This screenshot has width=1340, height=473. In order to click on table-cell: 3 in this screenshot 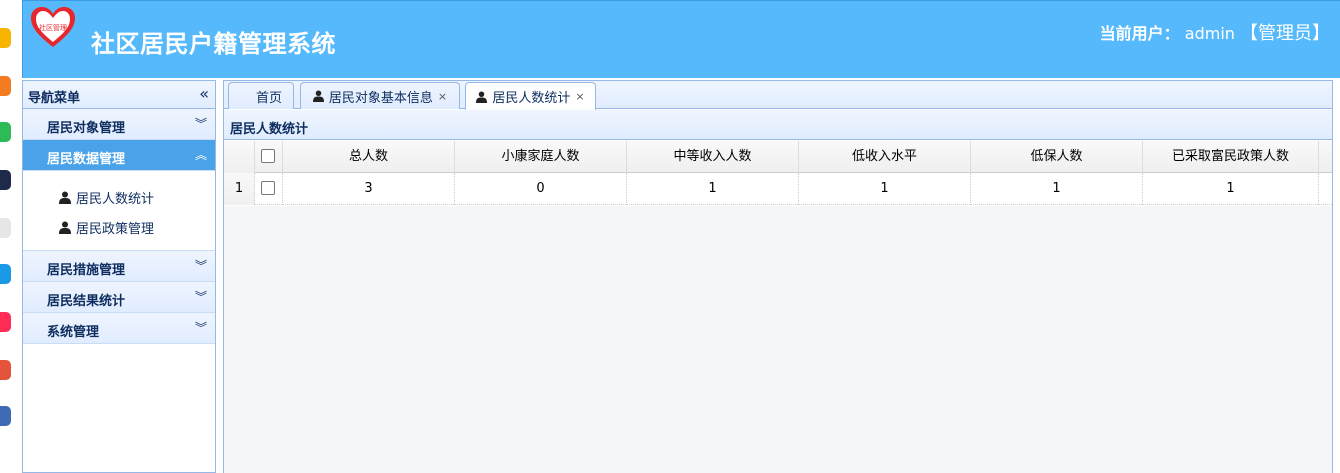, I will do `click(369, 189)`.